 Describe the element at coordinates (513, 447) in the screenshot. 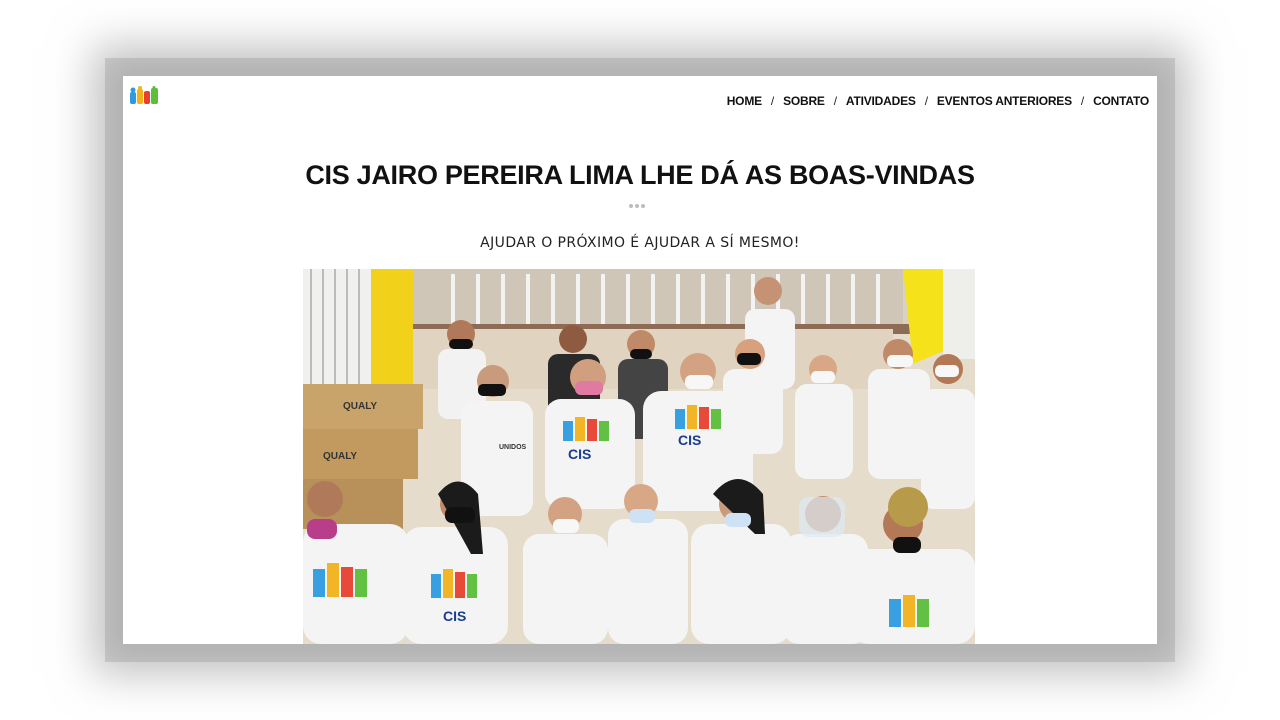

I see `shirt-label: UNIDOS` at that location.